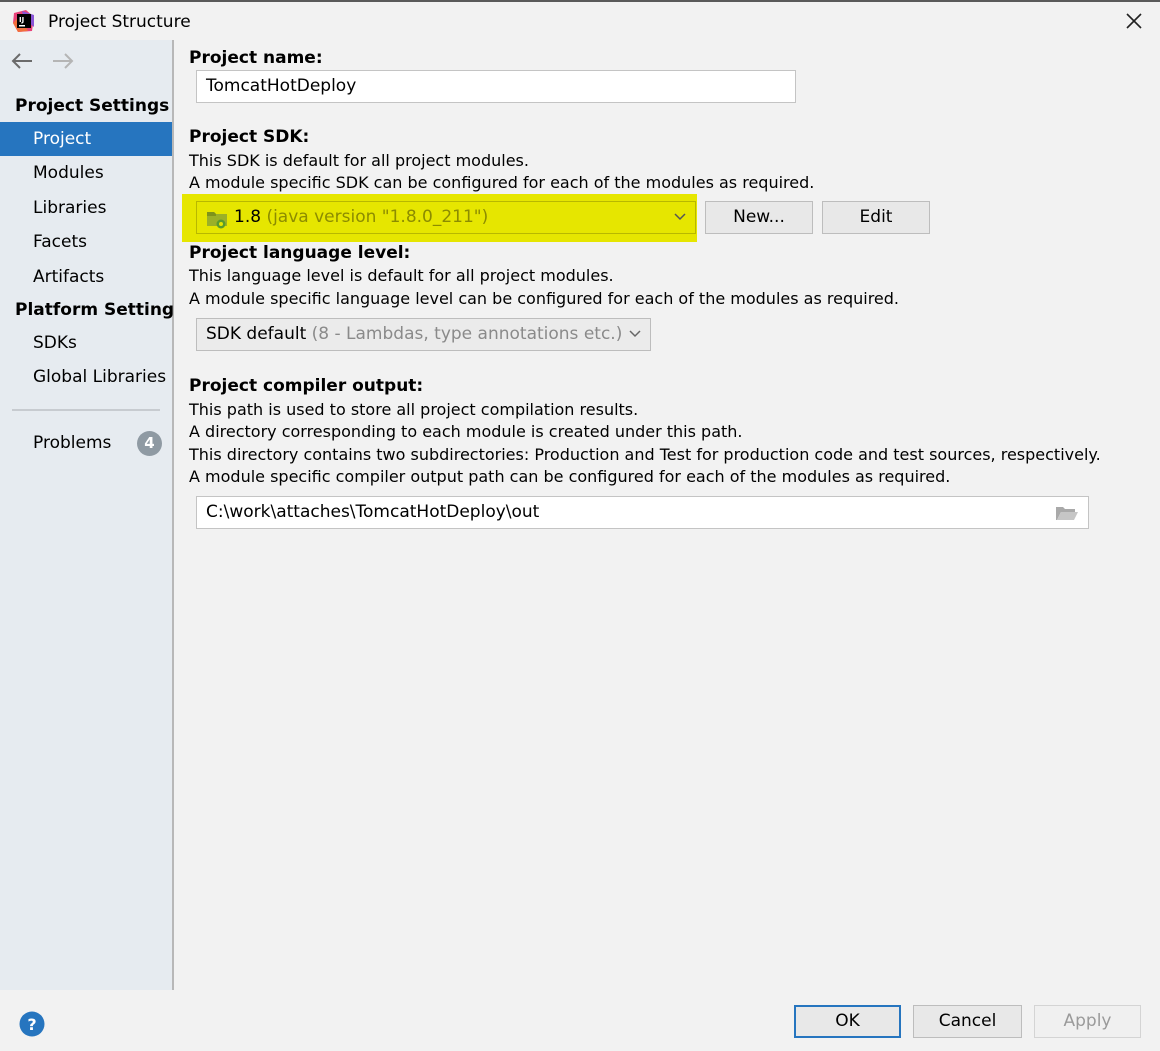 The width and height of the screenshot is (1160, 1051). I want to click on compiler-output-label: Project compiler output:, so click(306, 386).